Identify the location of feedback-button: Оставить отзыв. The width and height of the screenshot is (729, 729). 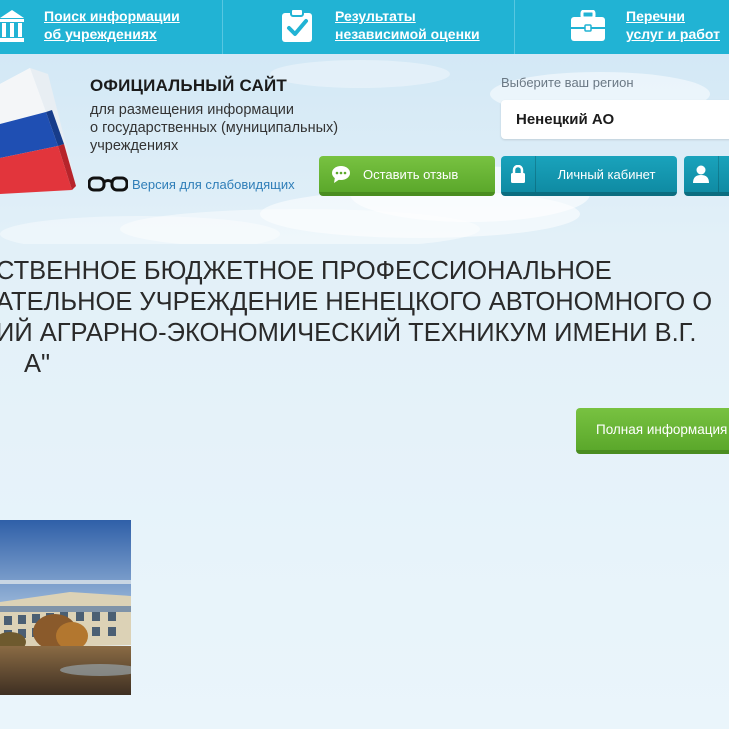
(407, 176).